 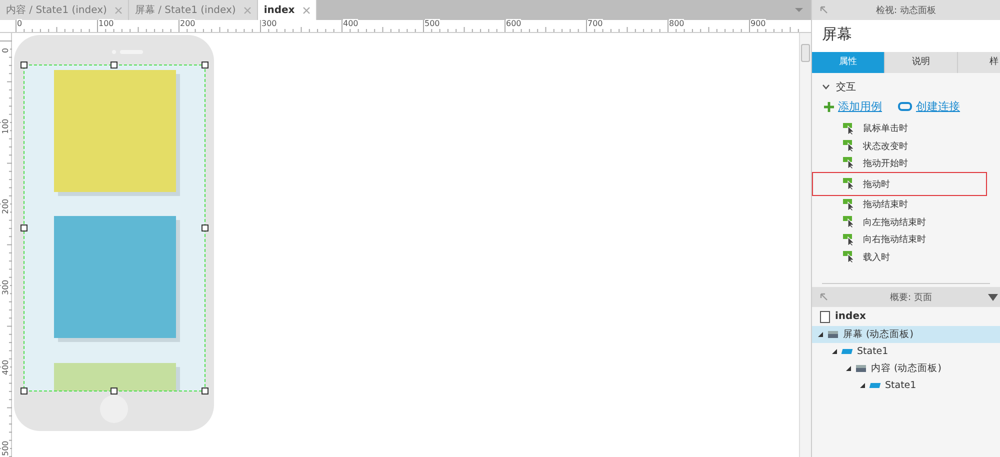 What do you see at coordinates (514, 23) in the screenshot?
I see `ruler-label: 600` at bounding box center [514, 23].